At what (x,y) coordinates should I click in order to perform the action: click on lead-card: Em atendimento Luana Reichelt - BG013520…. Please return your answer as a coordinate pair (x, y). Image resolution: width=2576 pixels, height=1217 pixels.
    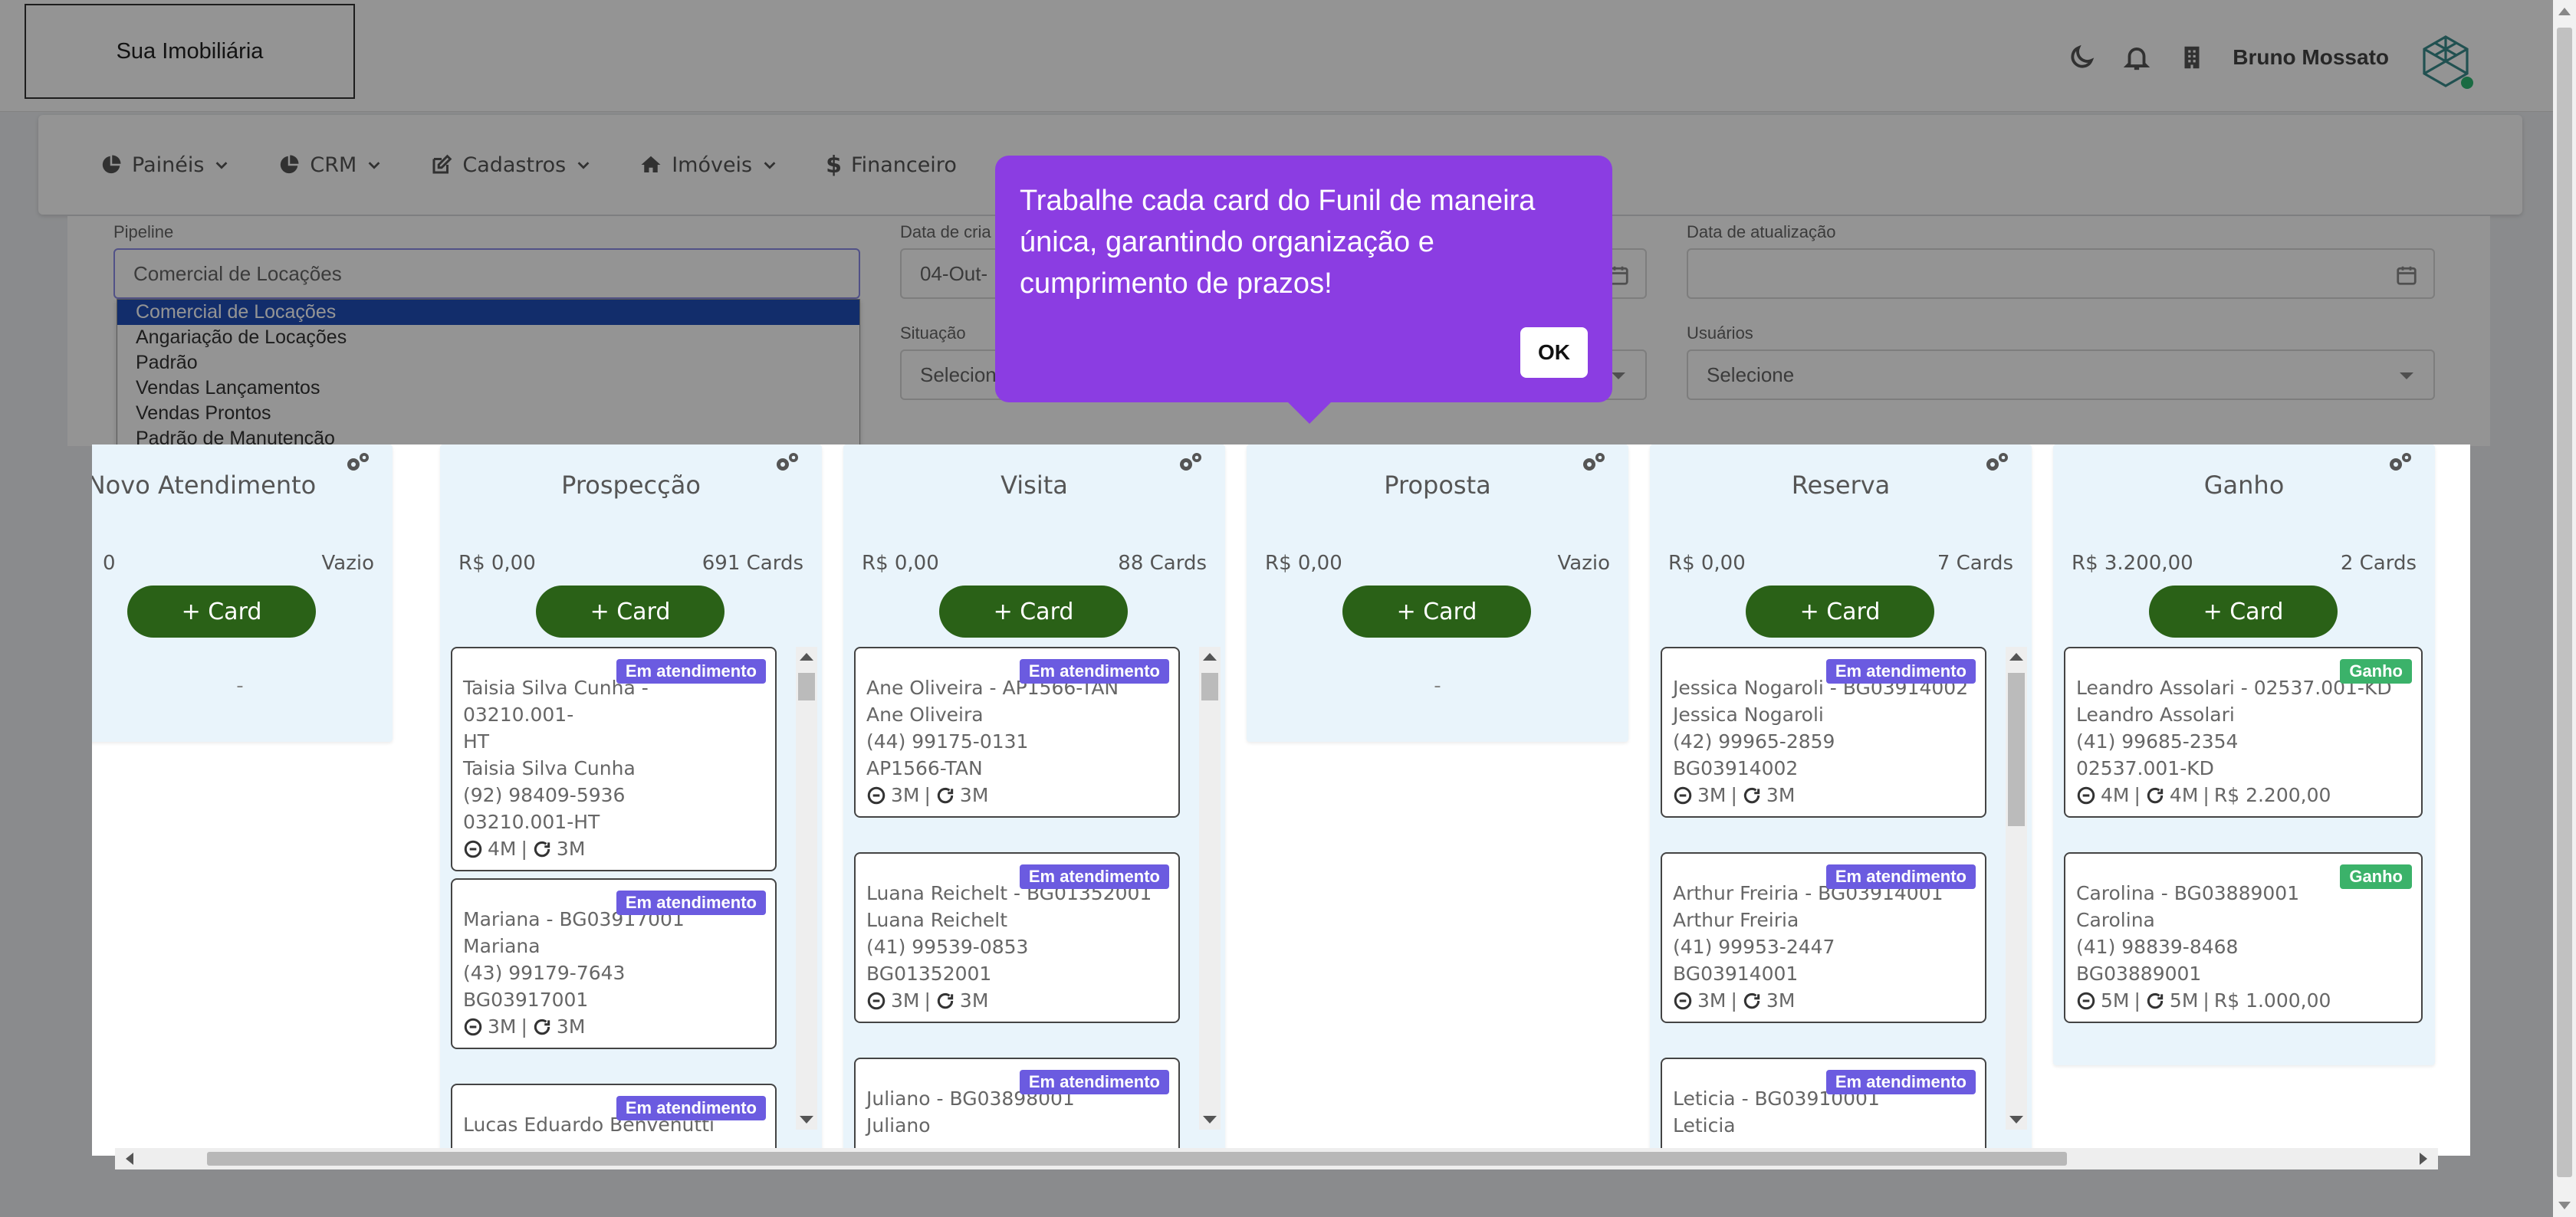
    Looking at the image, I should click on (1017, 937).